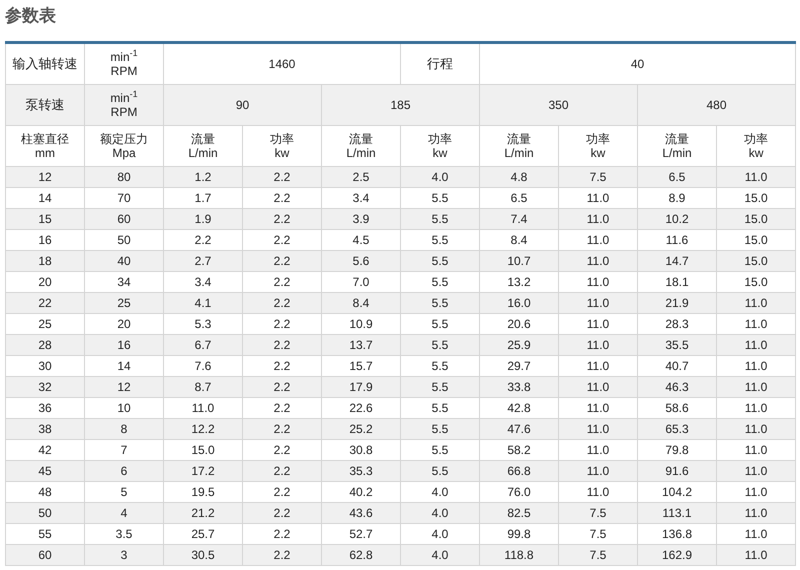  What do you see at coordinates (361, 219) in the screenshot?
I see `table-cell: 3.9` at bounding box center [361, 219].